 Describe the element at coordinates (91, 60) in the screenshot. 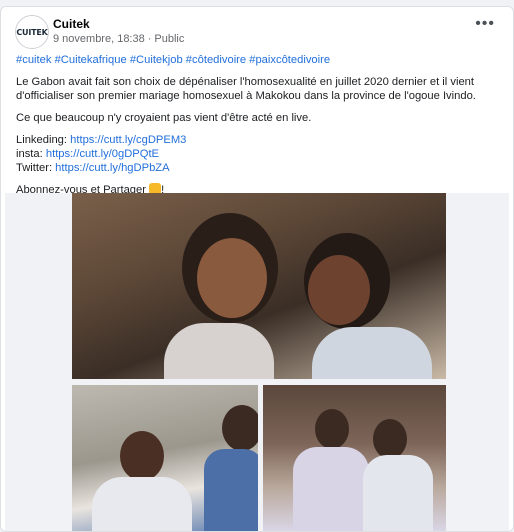

I see `hashtag: #Cuitekafrique` at that location.